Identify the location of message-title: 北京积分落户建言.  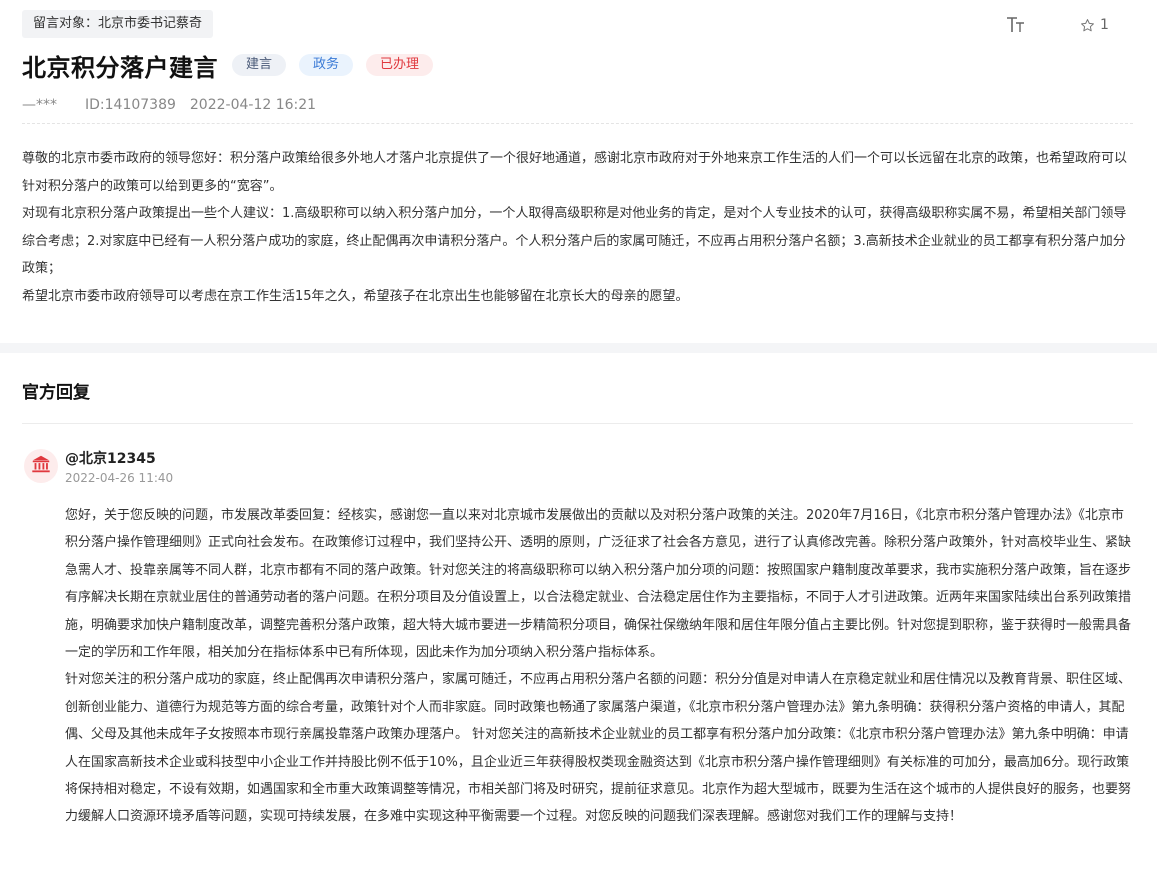
(120, 67).